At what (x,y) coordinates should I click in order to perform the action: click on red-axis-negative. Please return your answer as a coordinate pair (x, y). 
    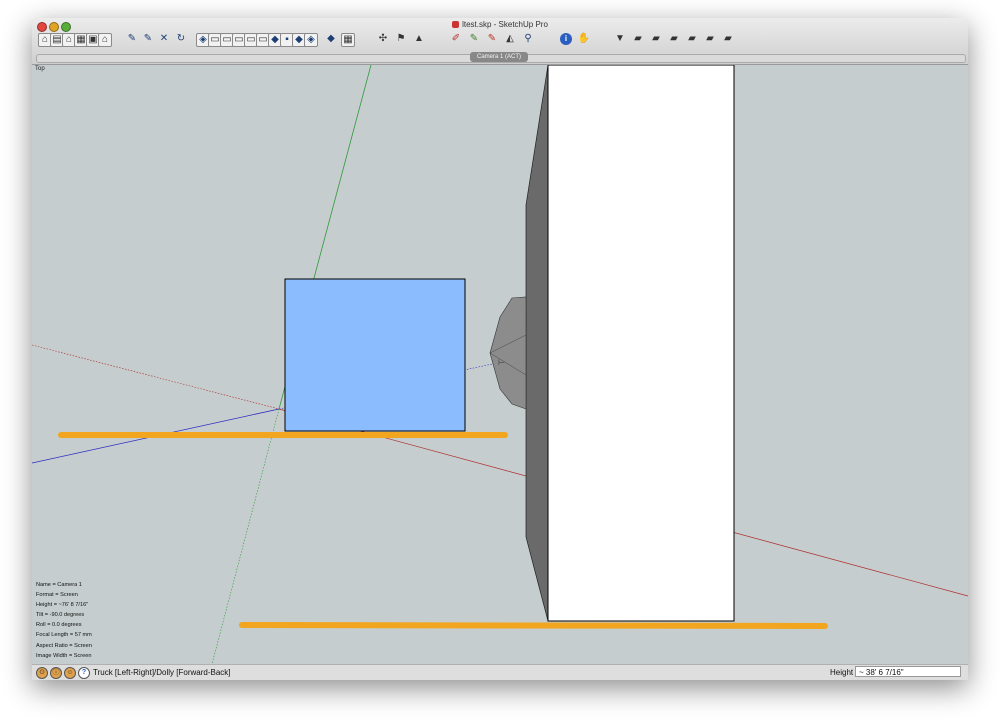
    Looking at the image, I should click on (156, 377).